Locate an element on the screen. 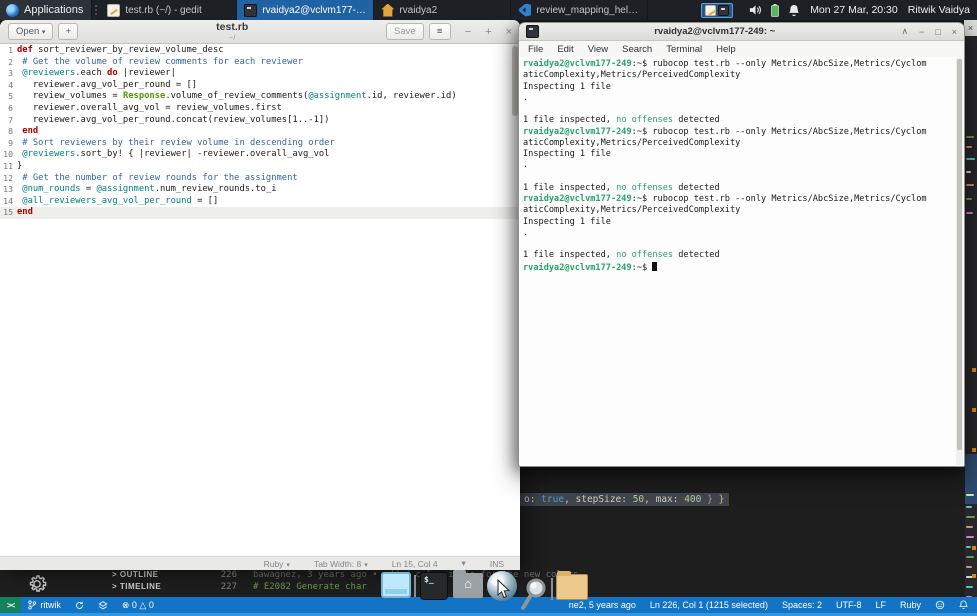 The image size is (977, 616). system-tray is located at coordinates (774, 10).